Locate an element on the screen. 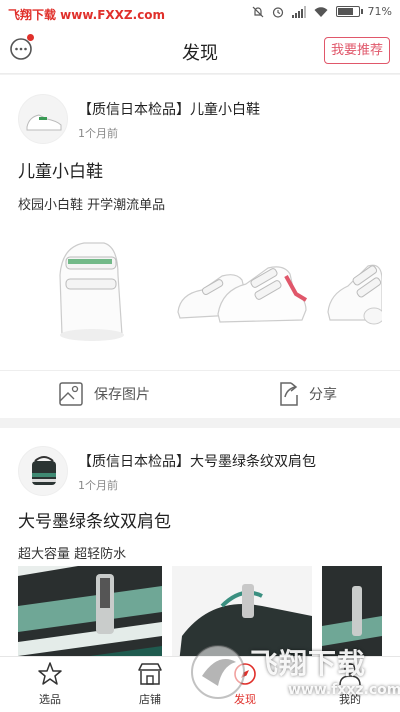 Image resolution: width=400 pixels, height=712 pixels. post-subline: 校园小白鞋 开学潮流单品 is located at coordinates (92, 205).